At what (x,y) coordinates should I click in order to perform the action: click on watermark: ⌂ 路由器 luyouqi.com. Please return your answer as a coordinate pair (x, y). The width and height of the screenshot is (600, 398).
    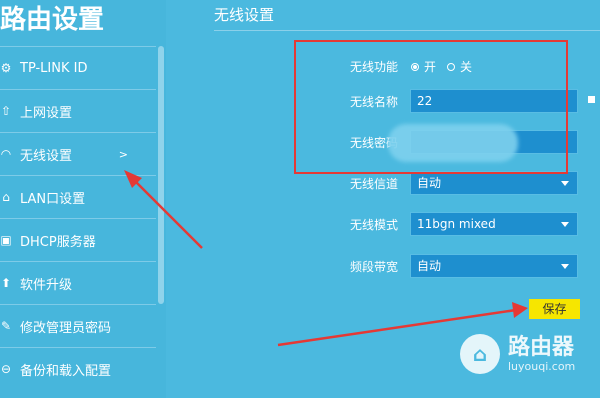
    Looking at the image, I should click on (517, 354).